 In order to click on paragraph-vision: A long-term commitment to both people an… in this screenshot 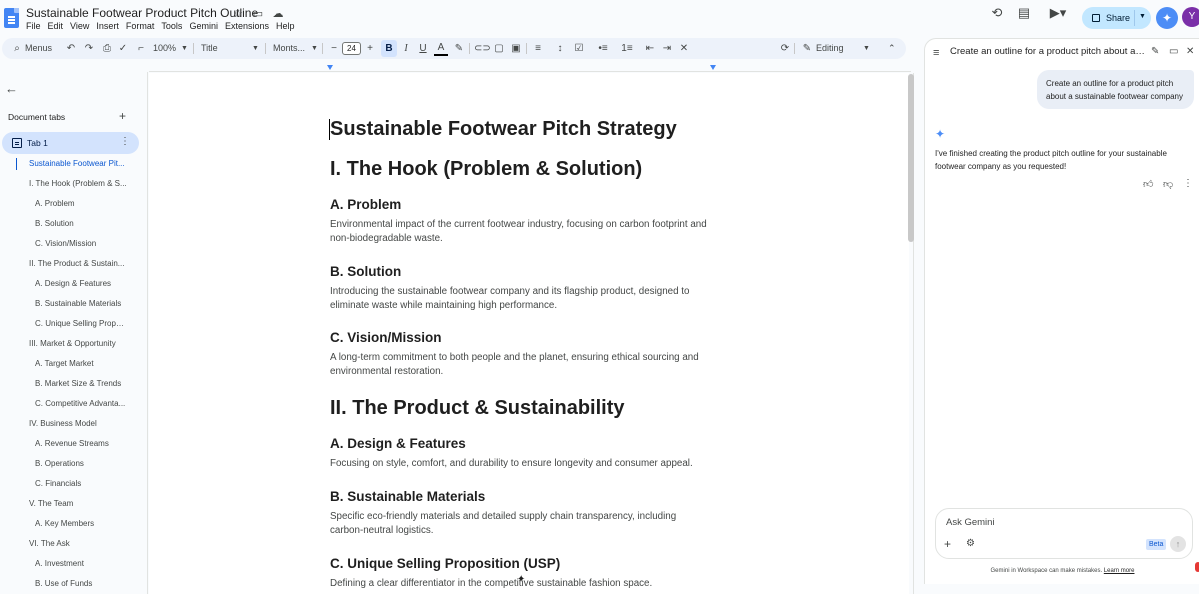, I will do `click(520, 364)`.